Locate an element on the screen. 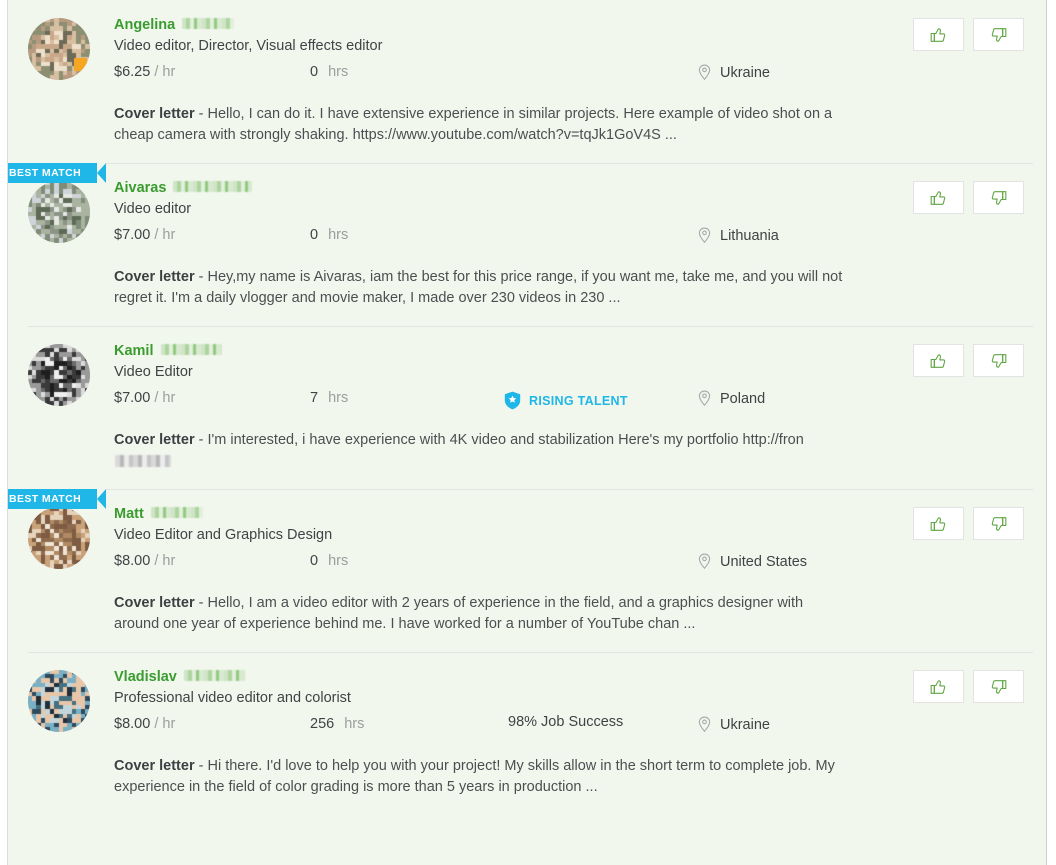  freelancer-name: Aivaras is located at coordinates (140, 188).